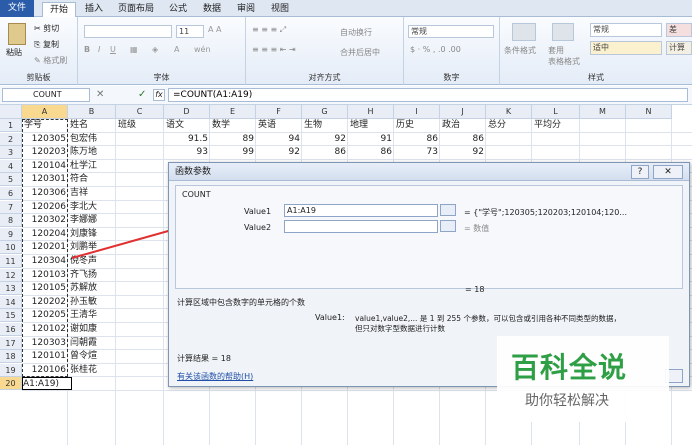  What do you see at coordinates (258, 211) in the screenshot?
I see `value1-label: Value1` at bounding box center [258, 211].